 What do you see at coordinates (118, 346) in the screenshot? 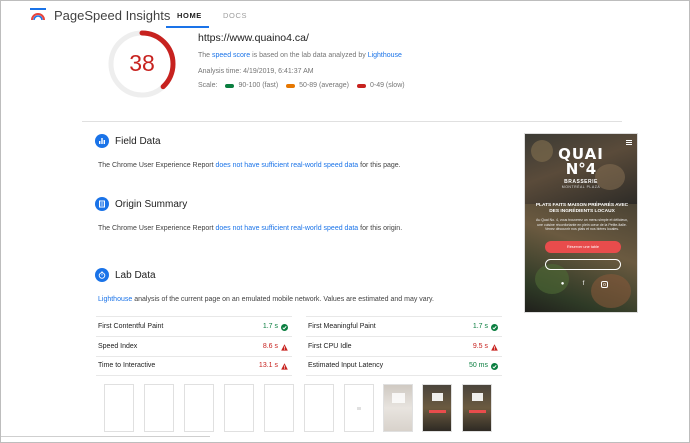
I see `metric-speed-index-label: Speed Index` at bounding box center [118, 346].